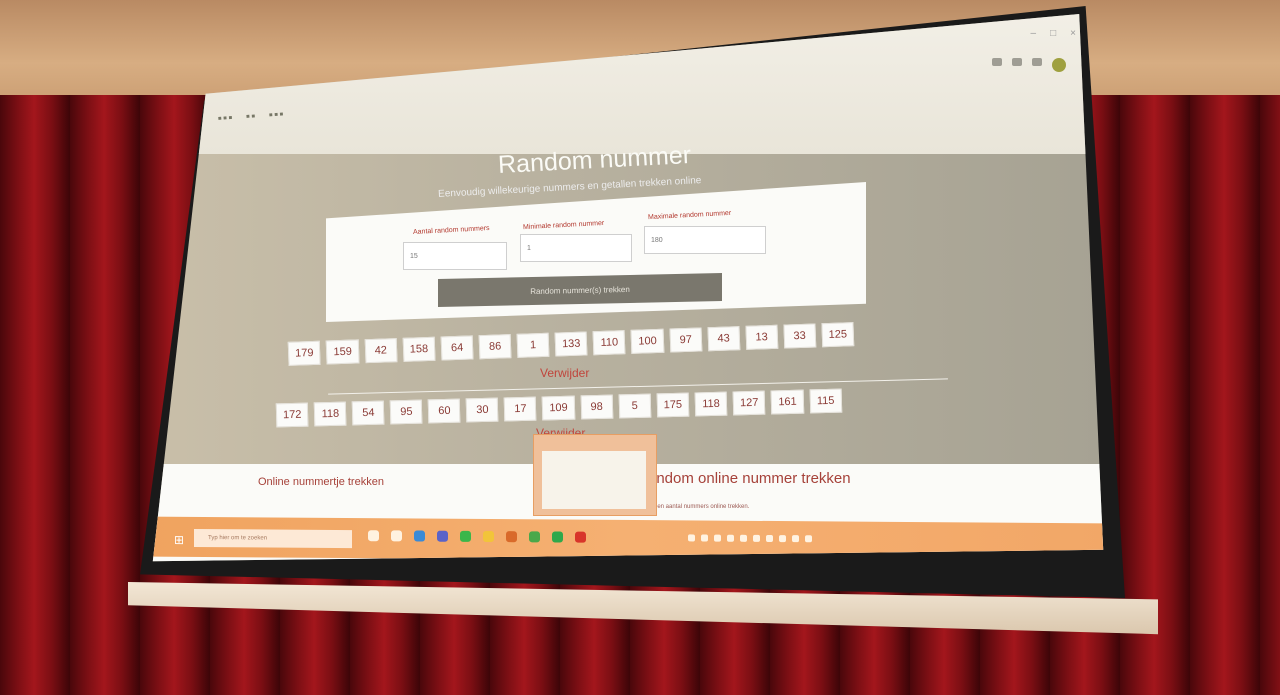  What do you see at coordinates (595, 438) in the screenshot?
I see `preview-title` at bounding box center [595, 438].